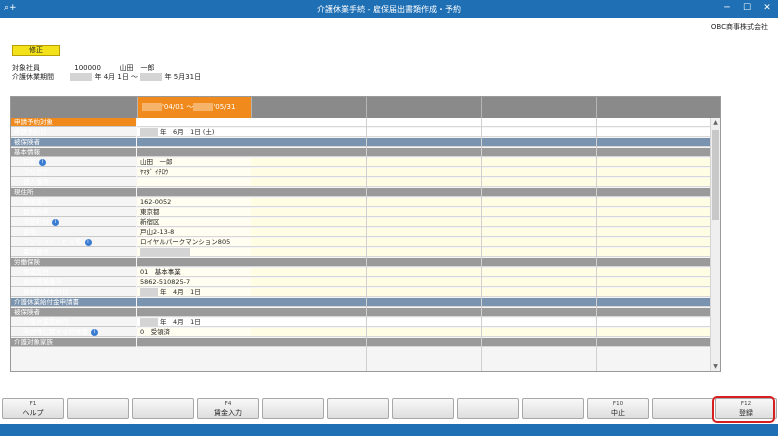 This screenshot has width=778, height=436. I want to click on row-value-text: 年 4月 1日, so click(180, 292).